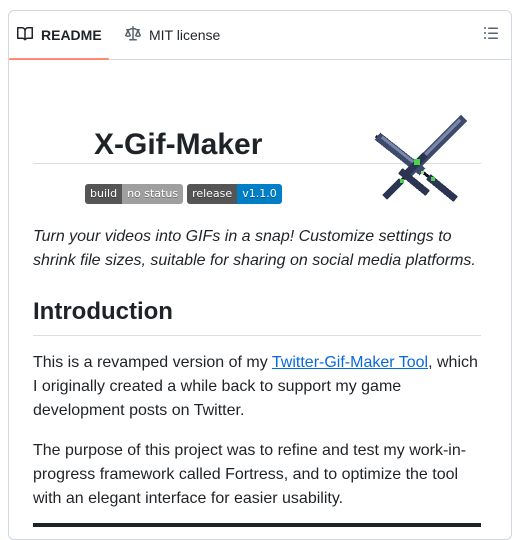  I want to click on tab-license: MIT license, so click(172, 35).